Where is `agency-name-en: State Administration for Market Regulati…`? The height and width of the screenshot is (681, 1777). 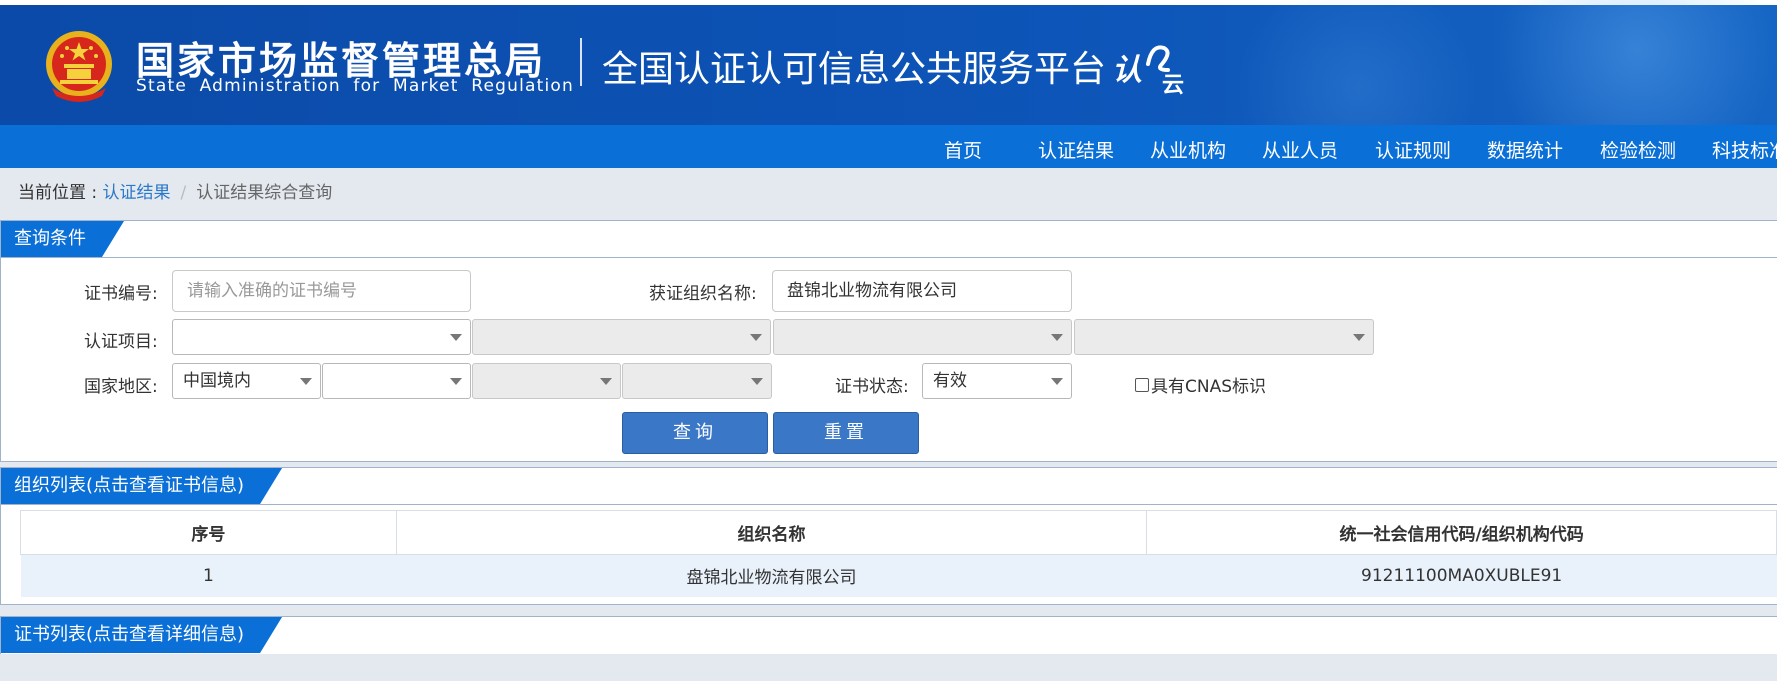
agency-name-en: State Administration for Market Regulati… is located at coordinates (355, 86).